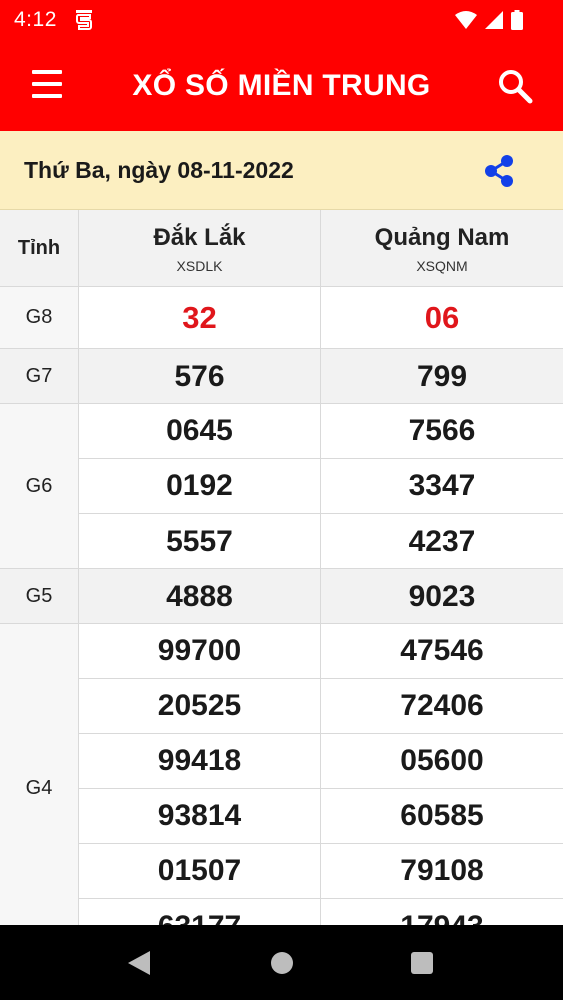 Image resolution: width=563 pixels, height=1000 pixels. What do you see at coordinates (442, 706) in the screenshot?
I see `winning-number: 72406` at bounding box center [442, 706].